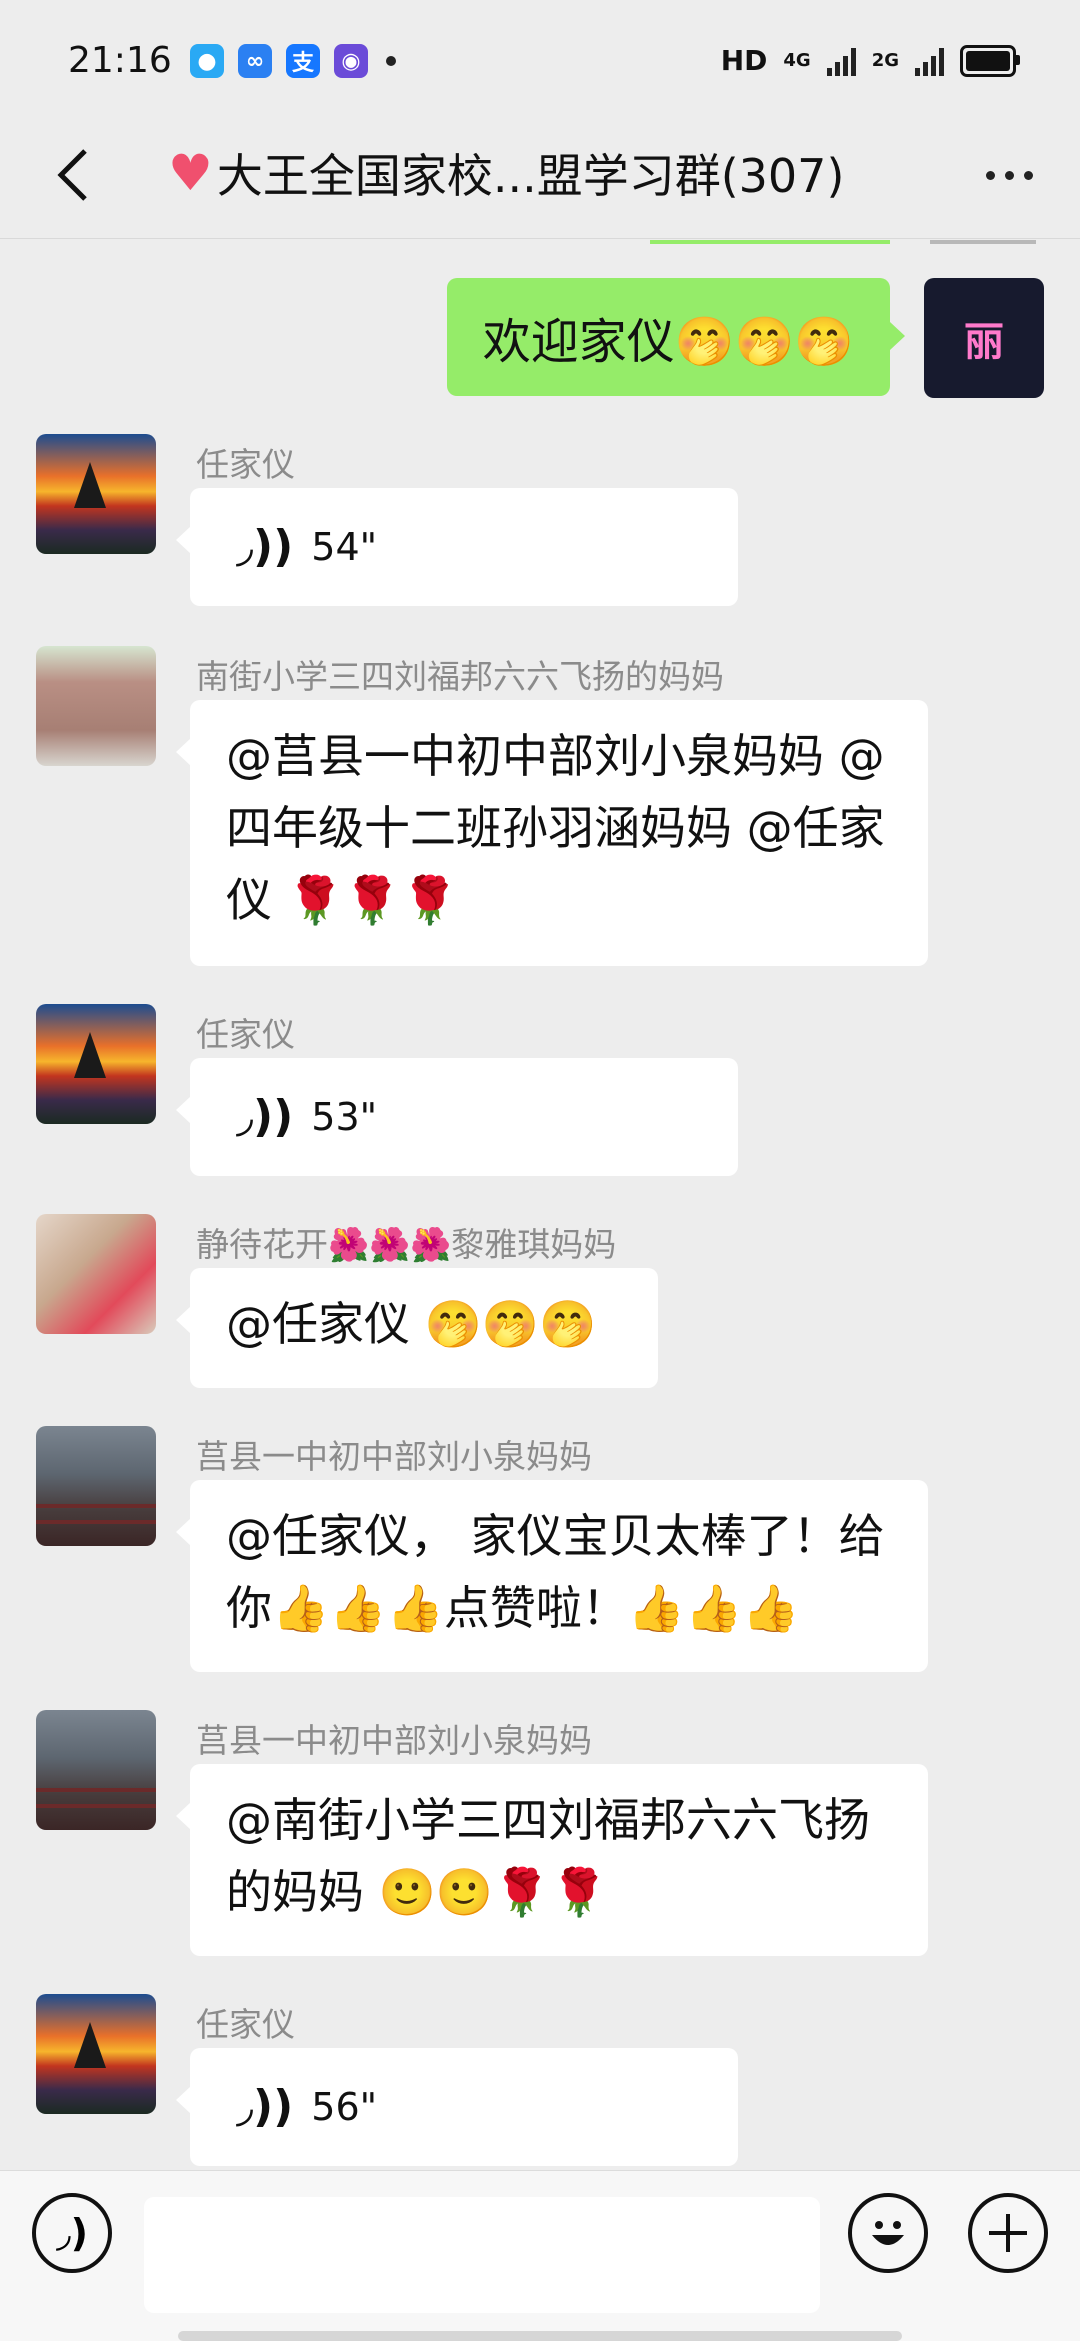 The width and height of the screenshot is (1080, 2341). Describe the element at coordinates (929, 61) in the screenshot. I see `signal-2g-icon` at that location.